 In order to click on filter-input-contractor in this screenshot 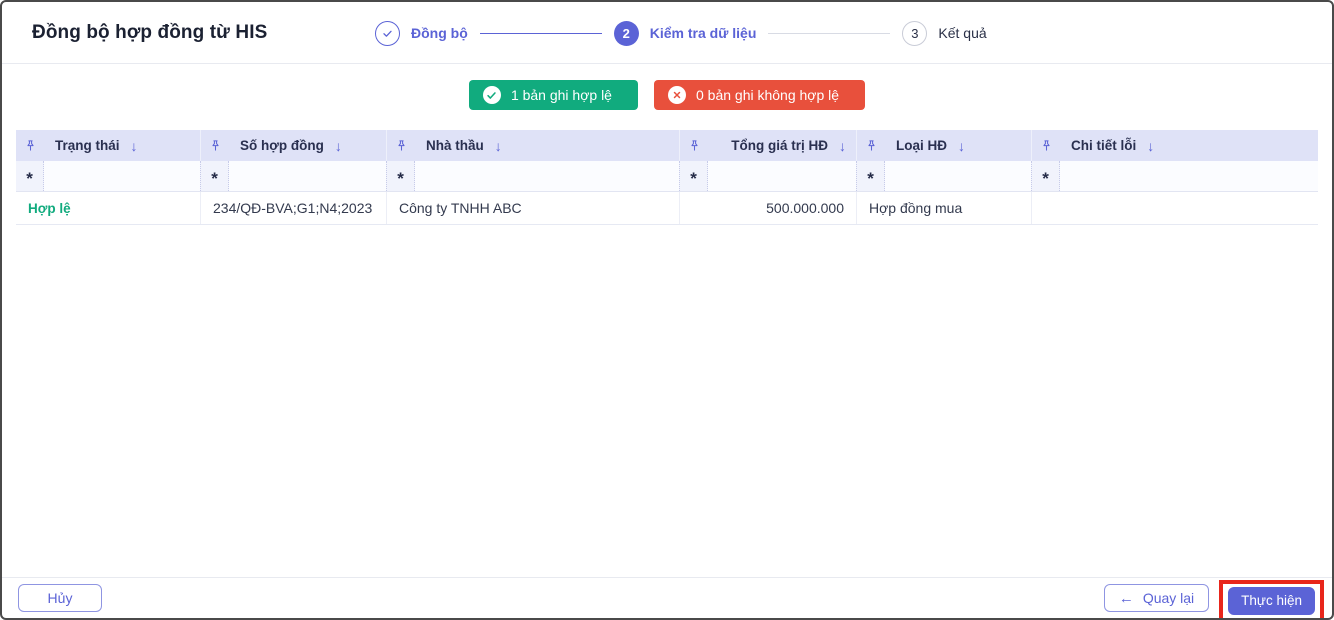, I will do `click(547, 176)`.